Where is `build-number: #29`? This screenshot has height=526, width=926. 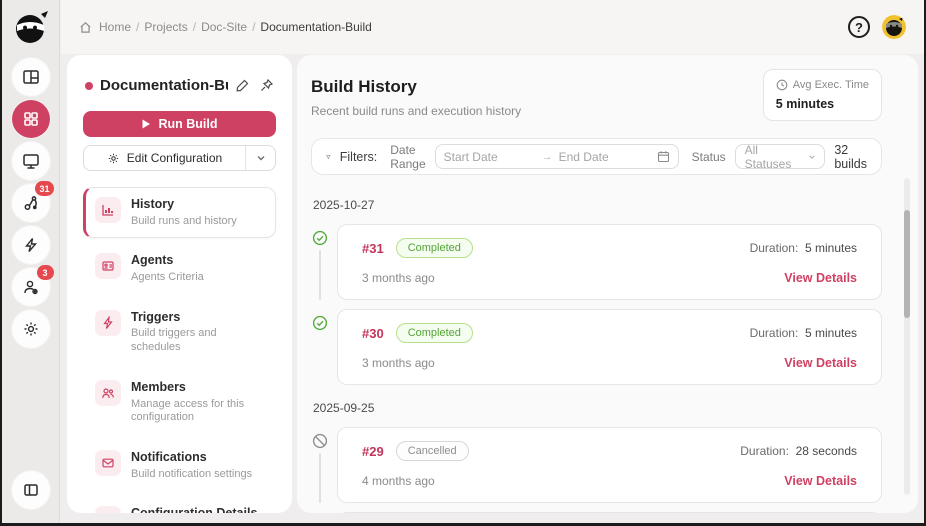 build-number: #29 is located at coordinates (373, 451).